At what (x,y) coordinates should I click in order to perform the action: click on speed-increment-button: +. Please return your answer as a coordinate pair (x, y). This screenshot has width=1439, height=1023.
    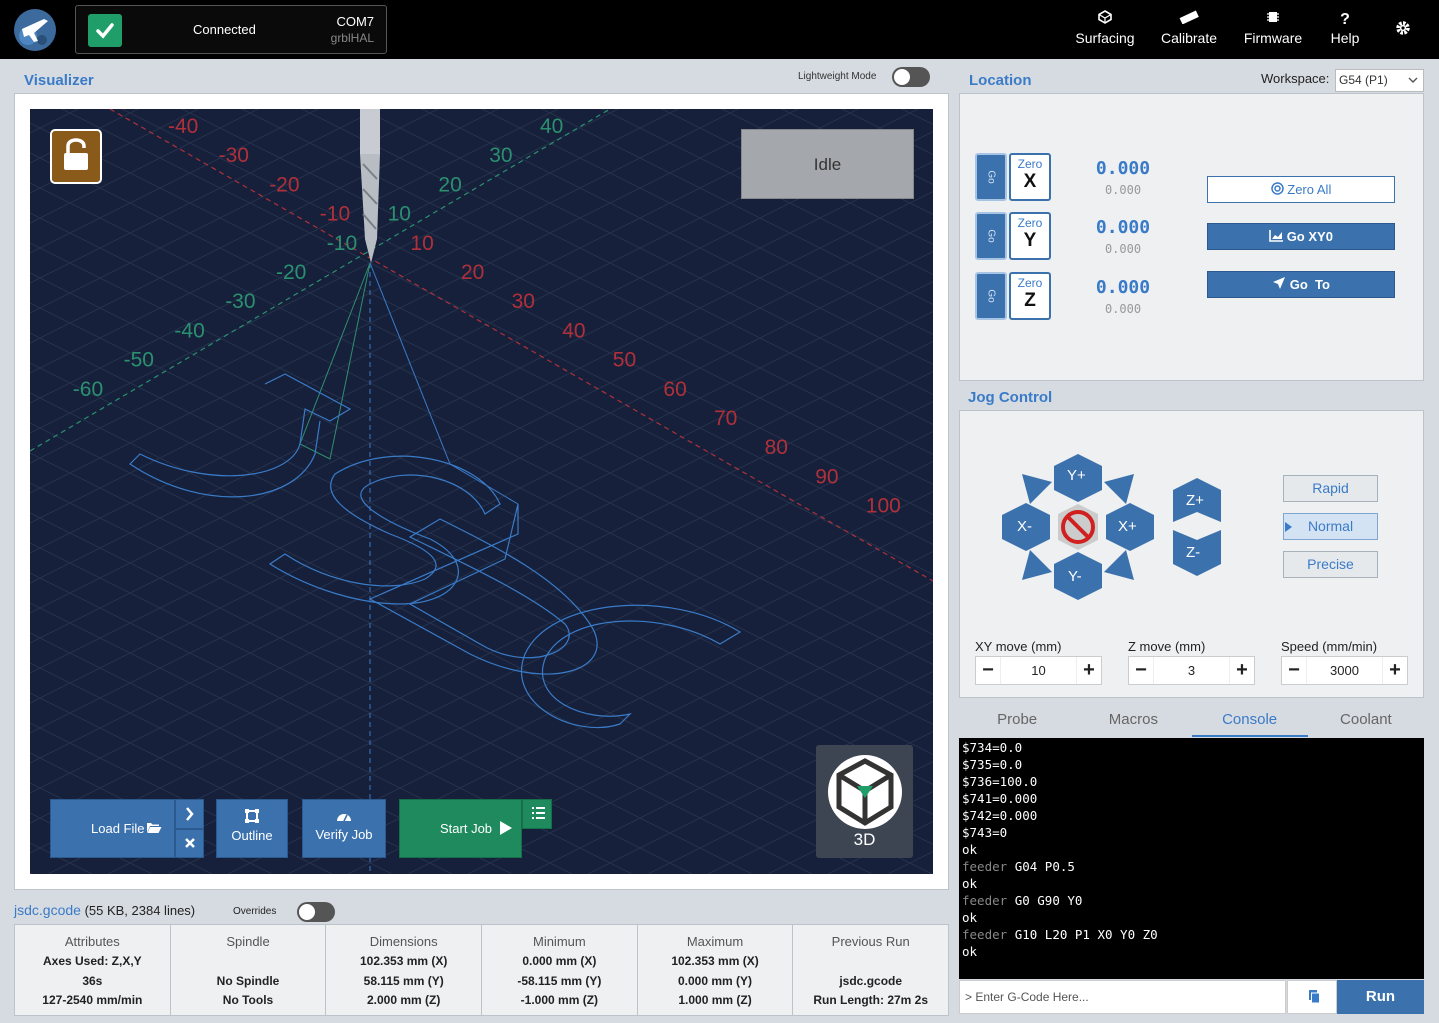
    Looking at the image, I should click on (1395, 670).